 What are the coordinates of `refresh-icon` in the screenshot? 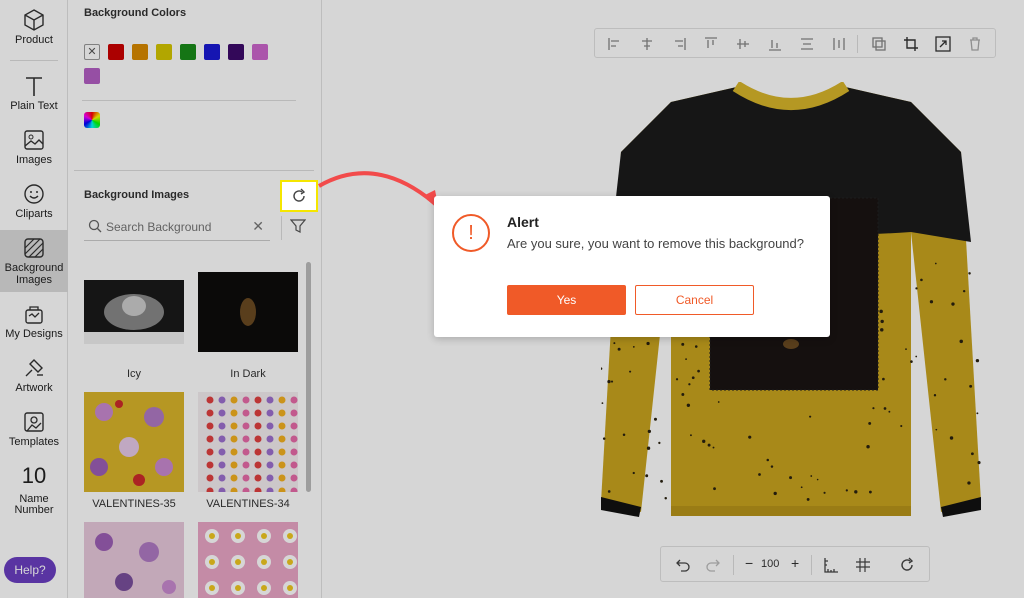 It's located at (299, 195).